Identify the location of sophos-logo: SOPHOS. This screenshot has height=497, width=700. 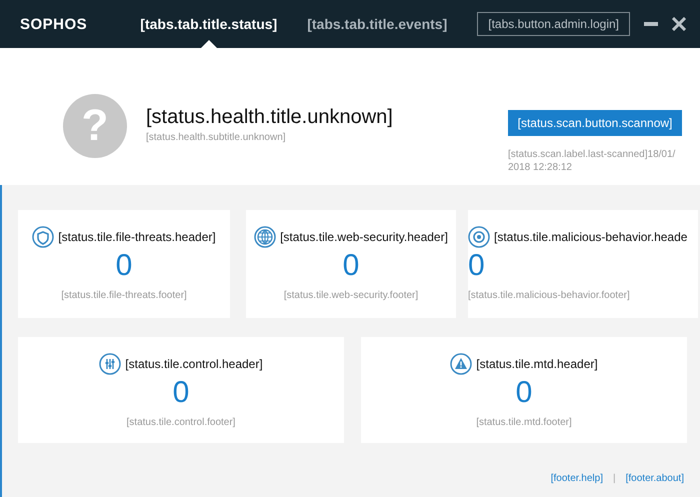
(54, 24).